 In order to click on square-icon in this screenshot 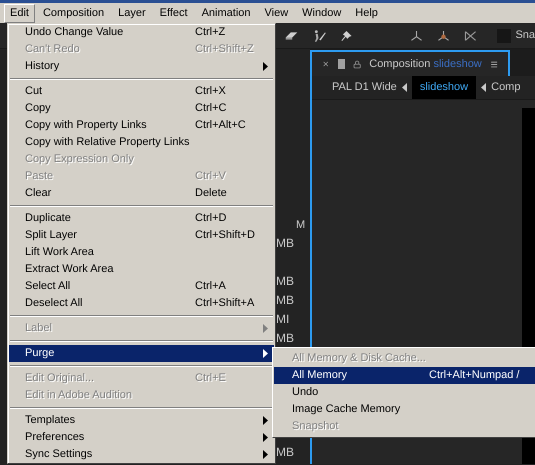, I will do `click(341, 64)`.